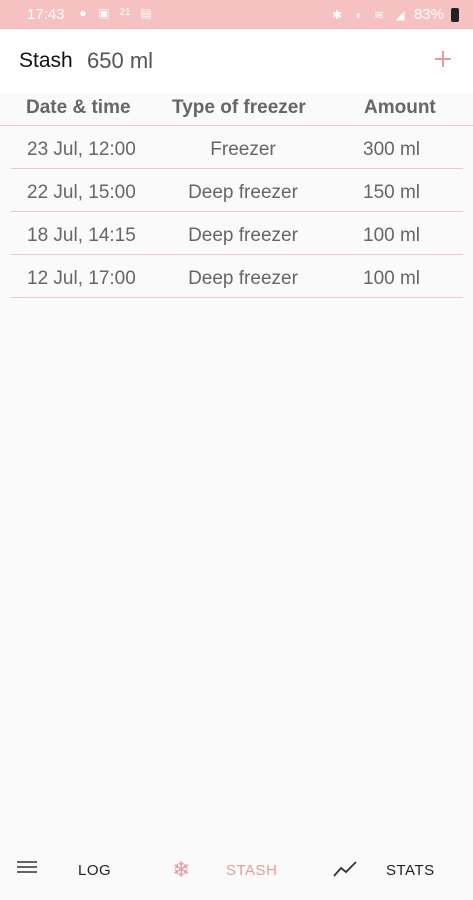 The image size is (473, 900). What do you see at coordinates (81, 149) in the screenshot?
I see `row-date: 23 Jul, 12:00` at bounding box center [81, 149].